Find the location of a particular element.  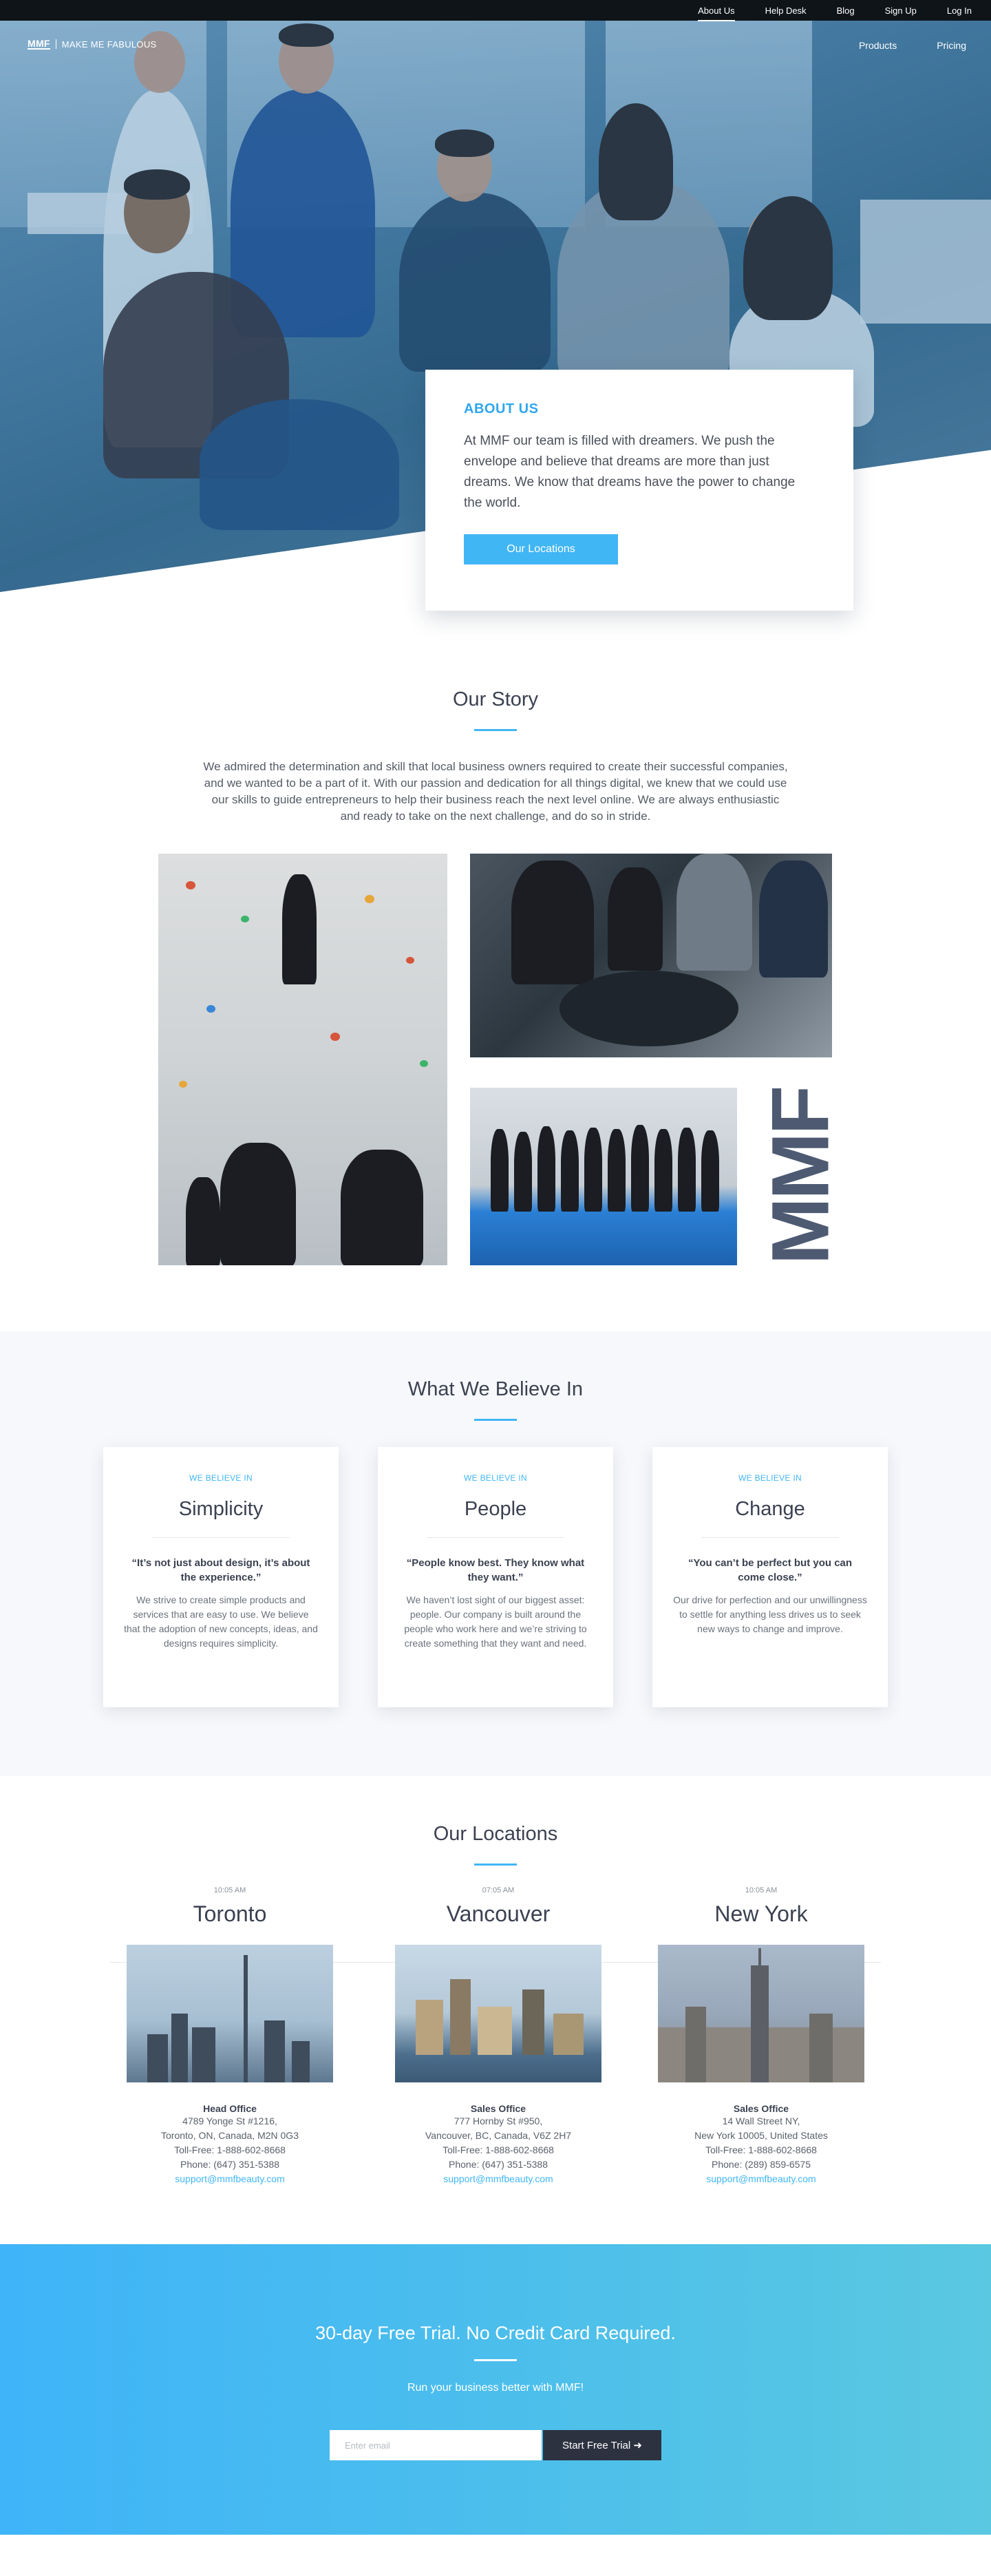

address-line-1: 777 Hornby St #950, is located at coordinates (498, 2121).